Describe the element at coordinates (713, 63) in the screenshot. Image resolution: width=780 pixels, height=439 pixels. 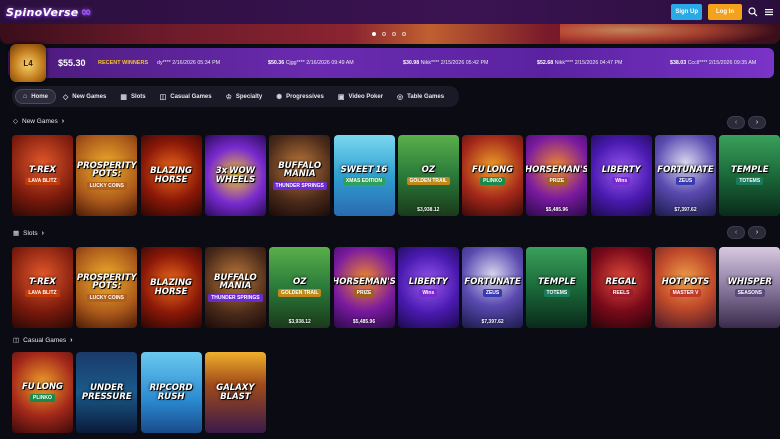
I see `winner-entry: $38.03 Cccll**** 2/15/2026 09:35 AM` at that location.